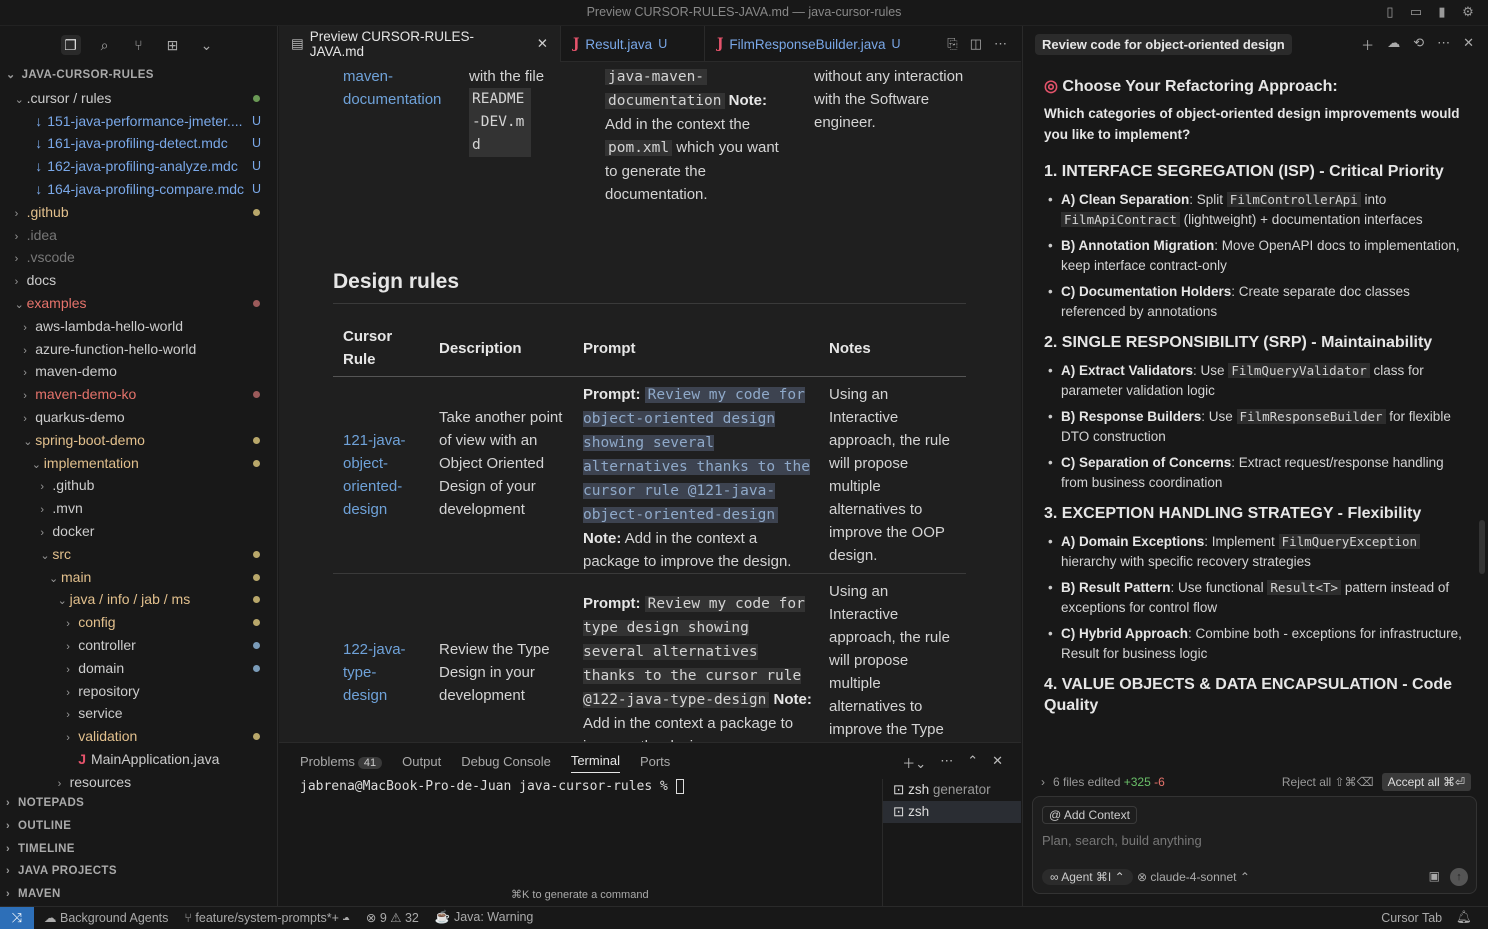 This screenshot has height=929, width=1488. I want to click on section-header: › TIMELINE, so click(139, 849).